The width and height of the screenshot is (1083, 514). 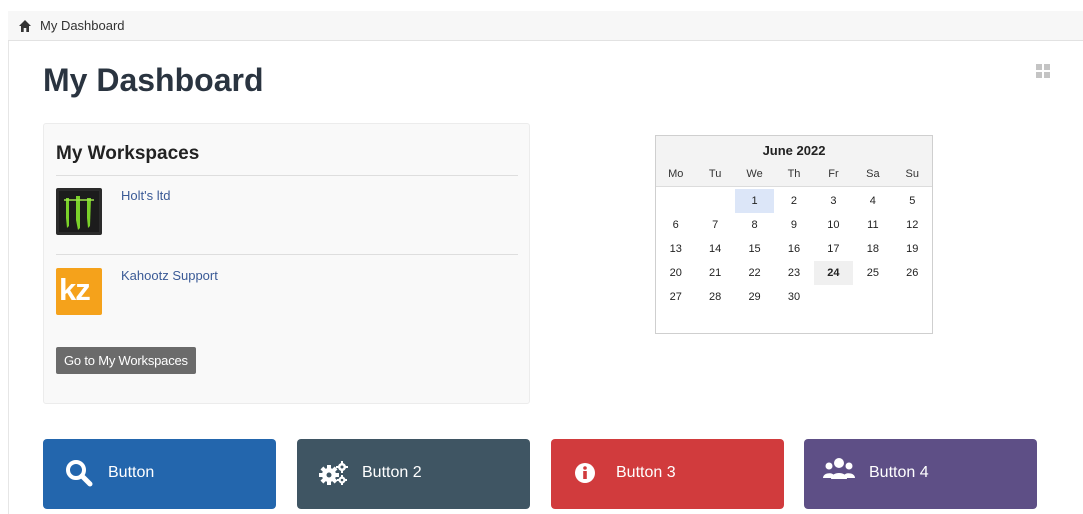 What do you see at coordinates (714, 273) in the screenshot?
I see `calendar-day: 21` at bounding box center [714, 273].